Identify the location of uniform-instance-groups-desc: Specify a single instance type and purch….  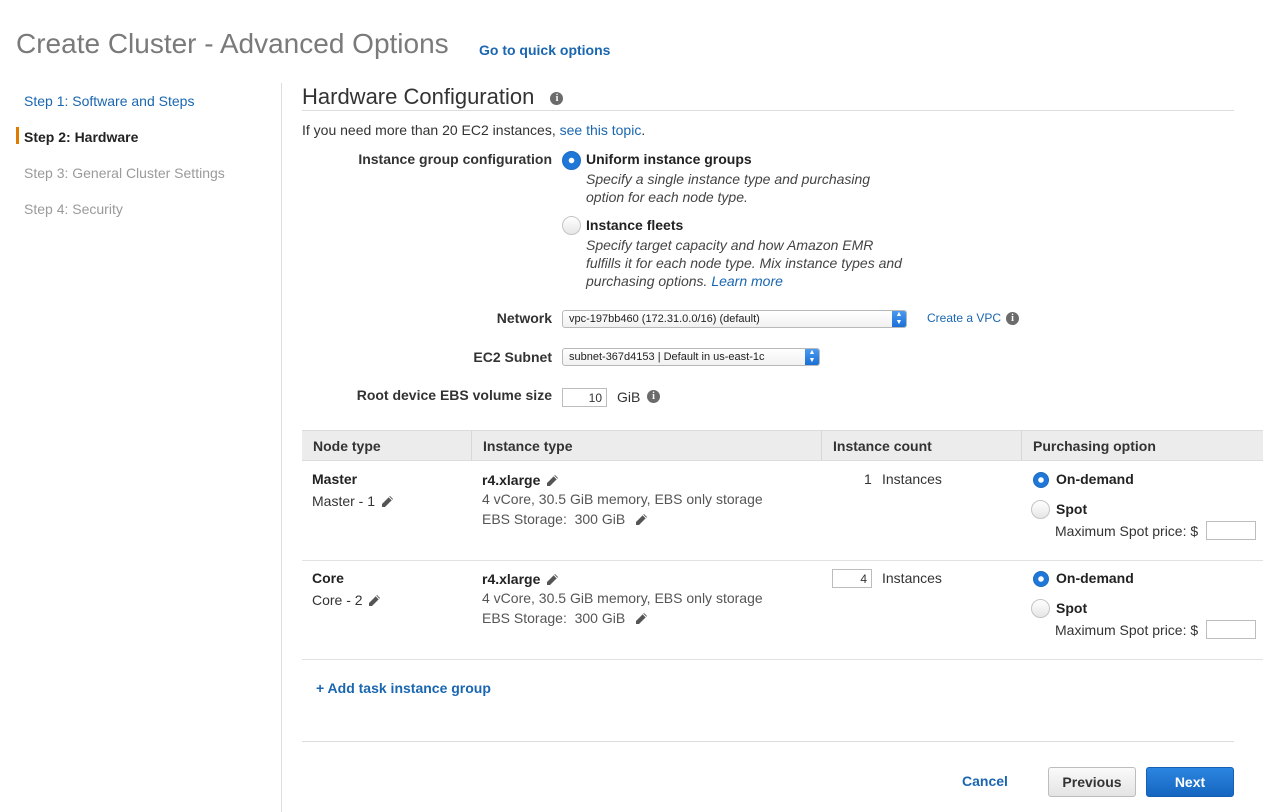
(728, 188).